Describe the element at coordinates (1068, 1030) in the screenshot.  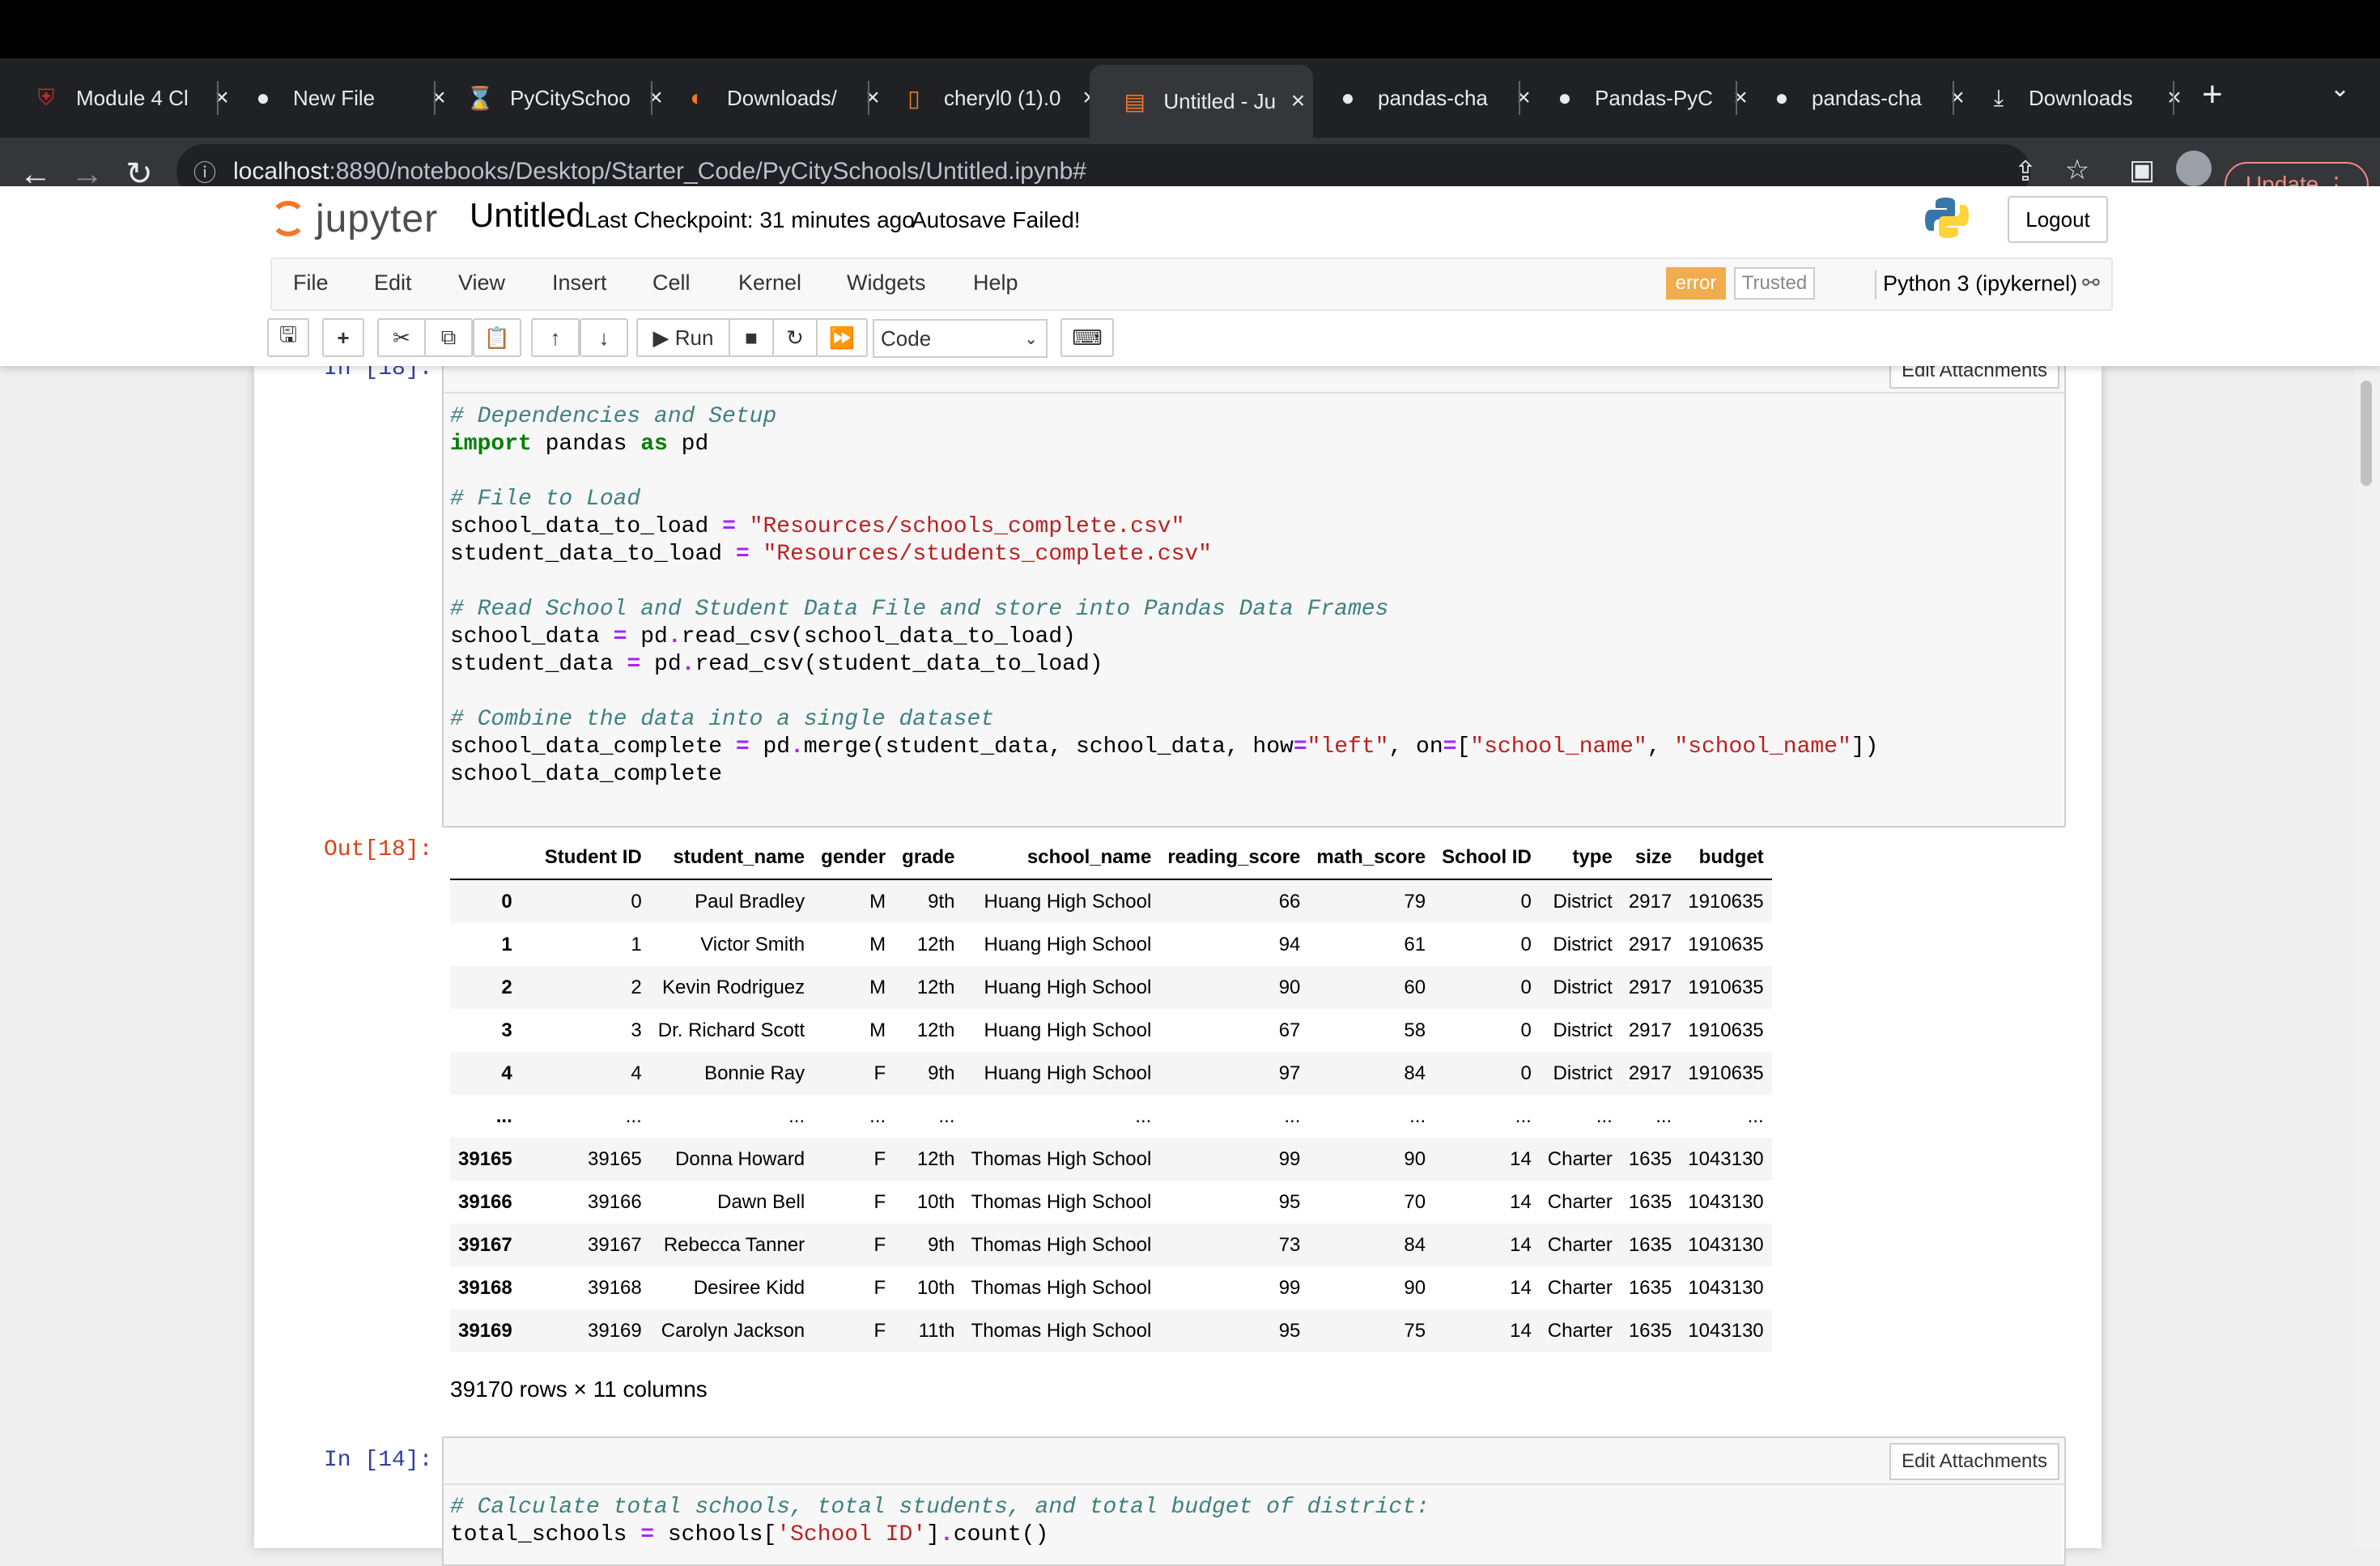
I see `table-cell: Huang High School` at that location.